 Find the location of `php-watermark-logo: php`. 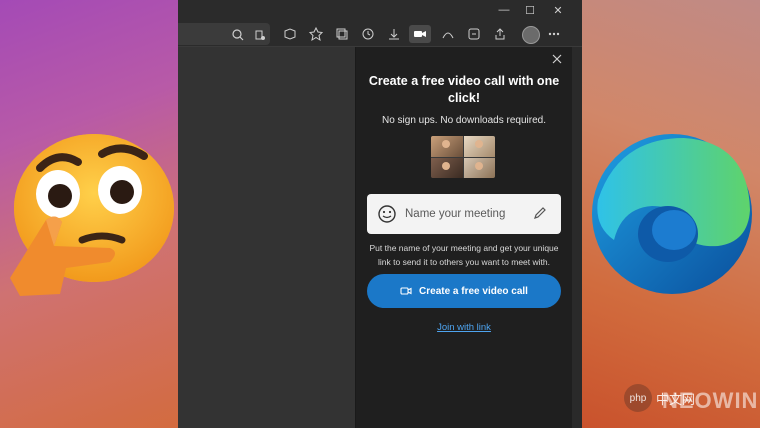

php-watermark-logo: php is located at coordinates (638, 398).